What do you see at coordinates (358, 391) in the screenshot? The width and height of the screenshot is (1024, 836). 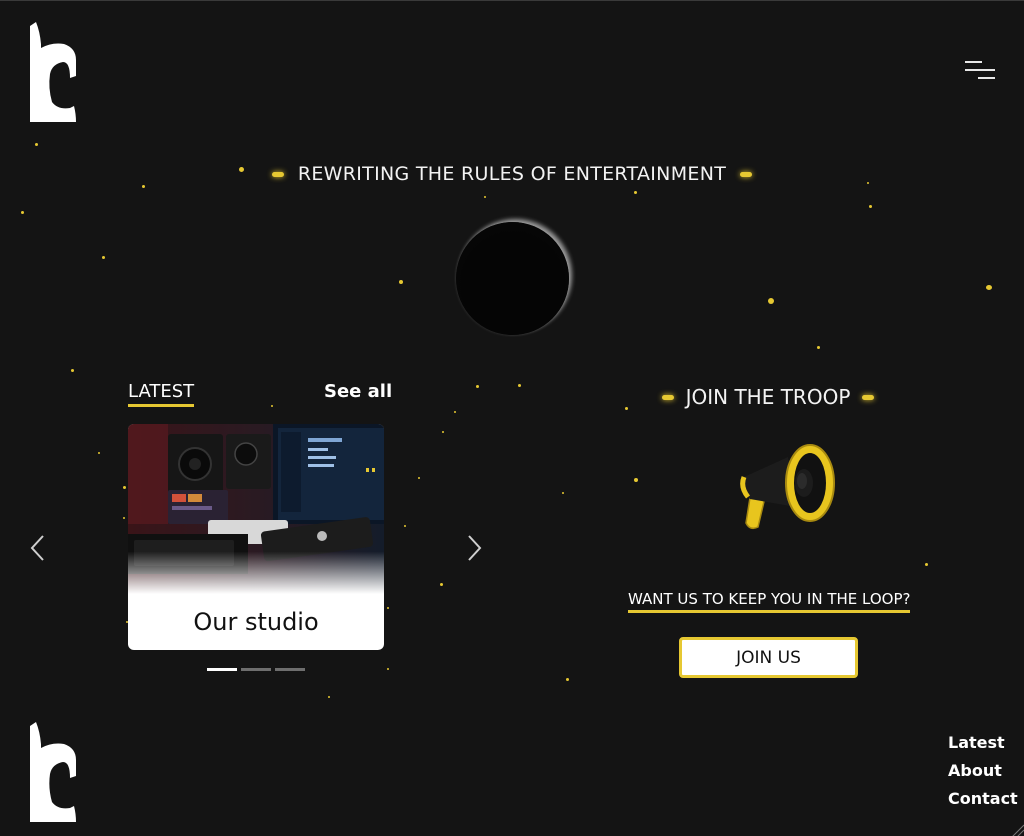 I see `see-all-link: See all` at bounding box center [358, 391].